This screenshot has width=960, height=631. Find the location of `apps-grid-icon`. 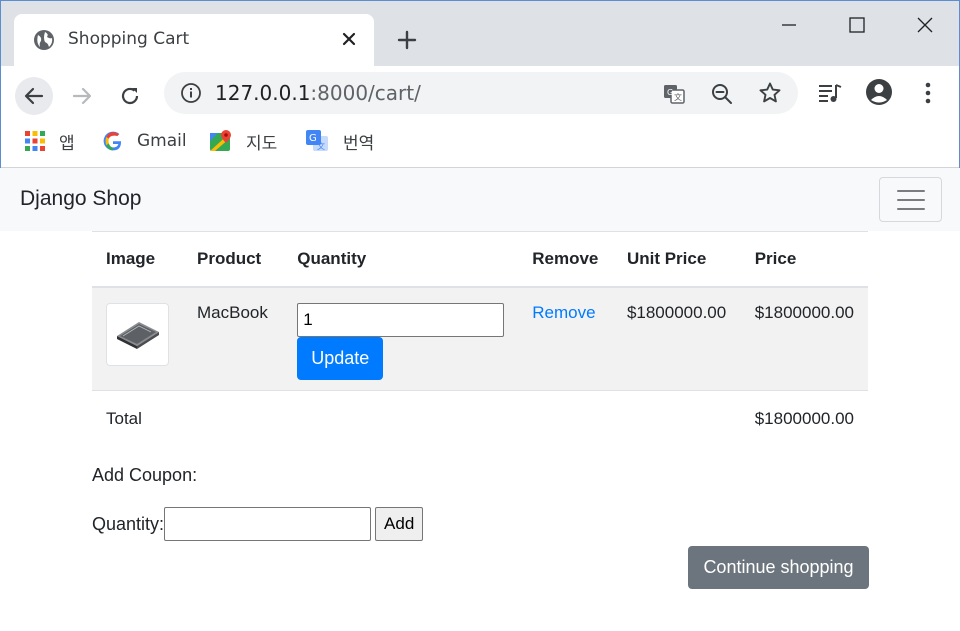

apps-grid-icon is located at coordinates (35, 141).